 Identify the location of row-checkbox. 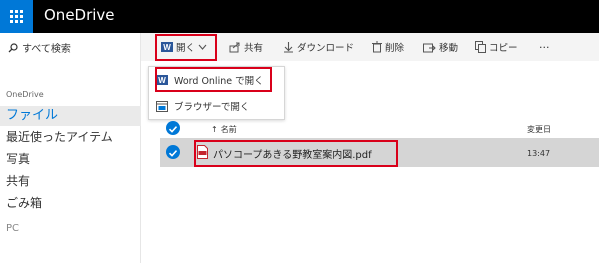
(173, 152).